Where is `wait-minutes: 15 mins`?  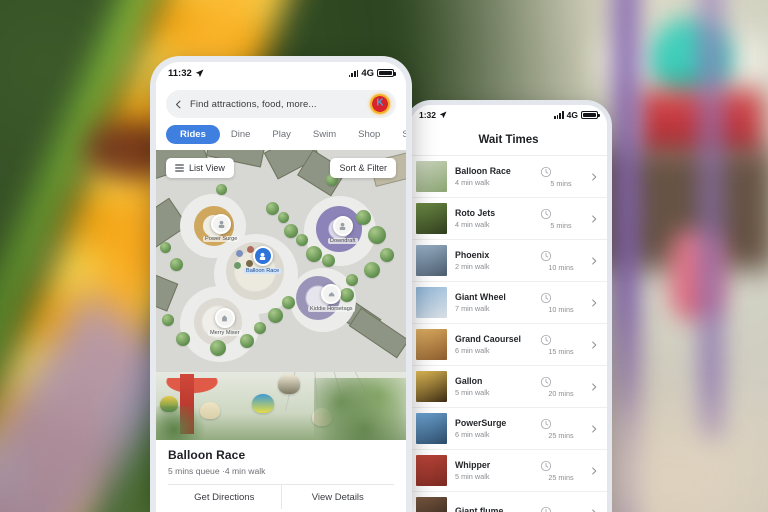 wait-minutes: 15 mins is located at coordinates (561, 351).